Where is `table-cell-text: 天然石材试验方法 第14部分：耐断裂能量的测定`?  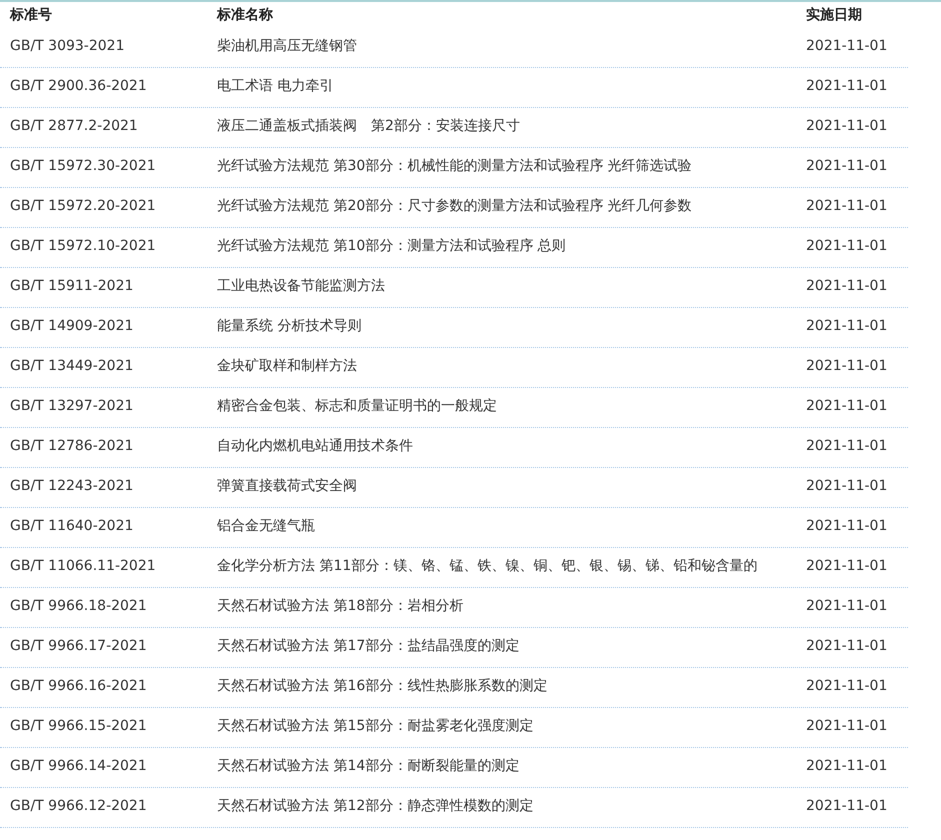 table-cell-text: 天然石材试验方法 第14部分：耐断裂能量的测定 is located at coordinates (368, 766).